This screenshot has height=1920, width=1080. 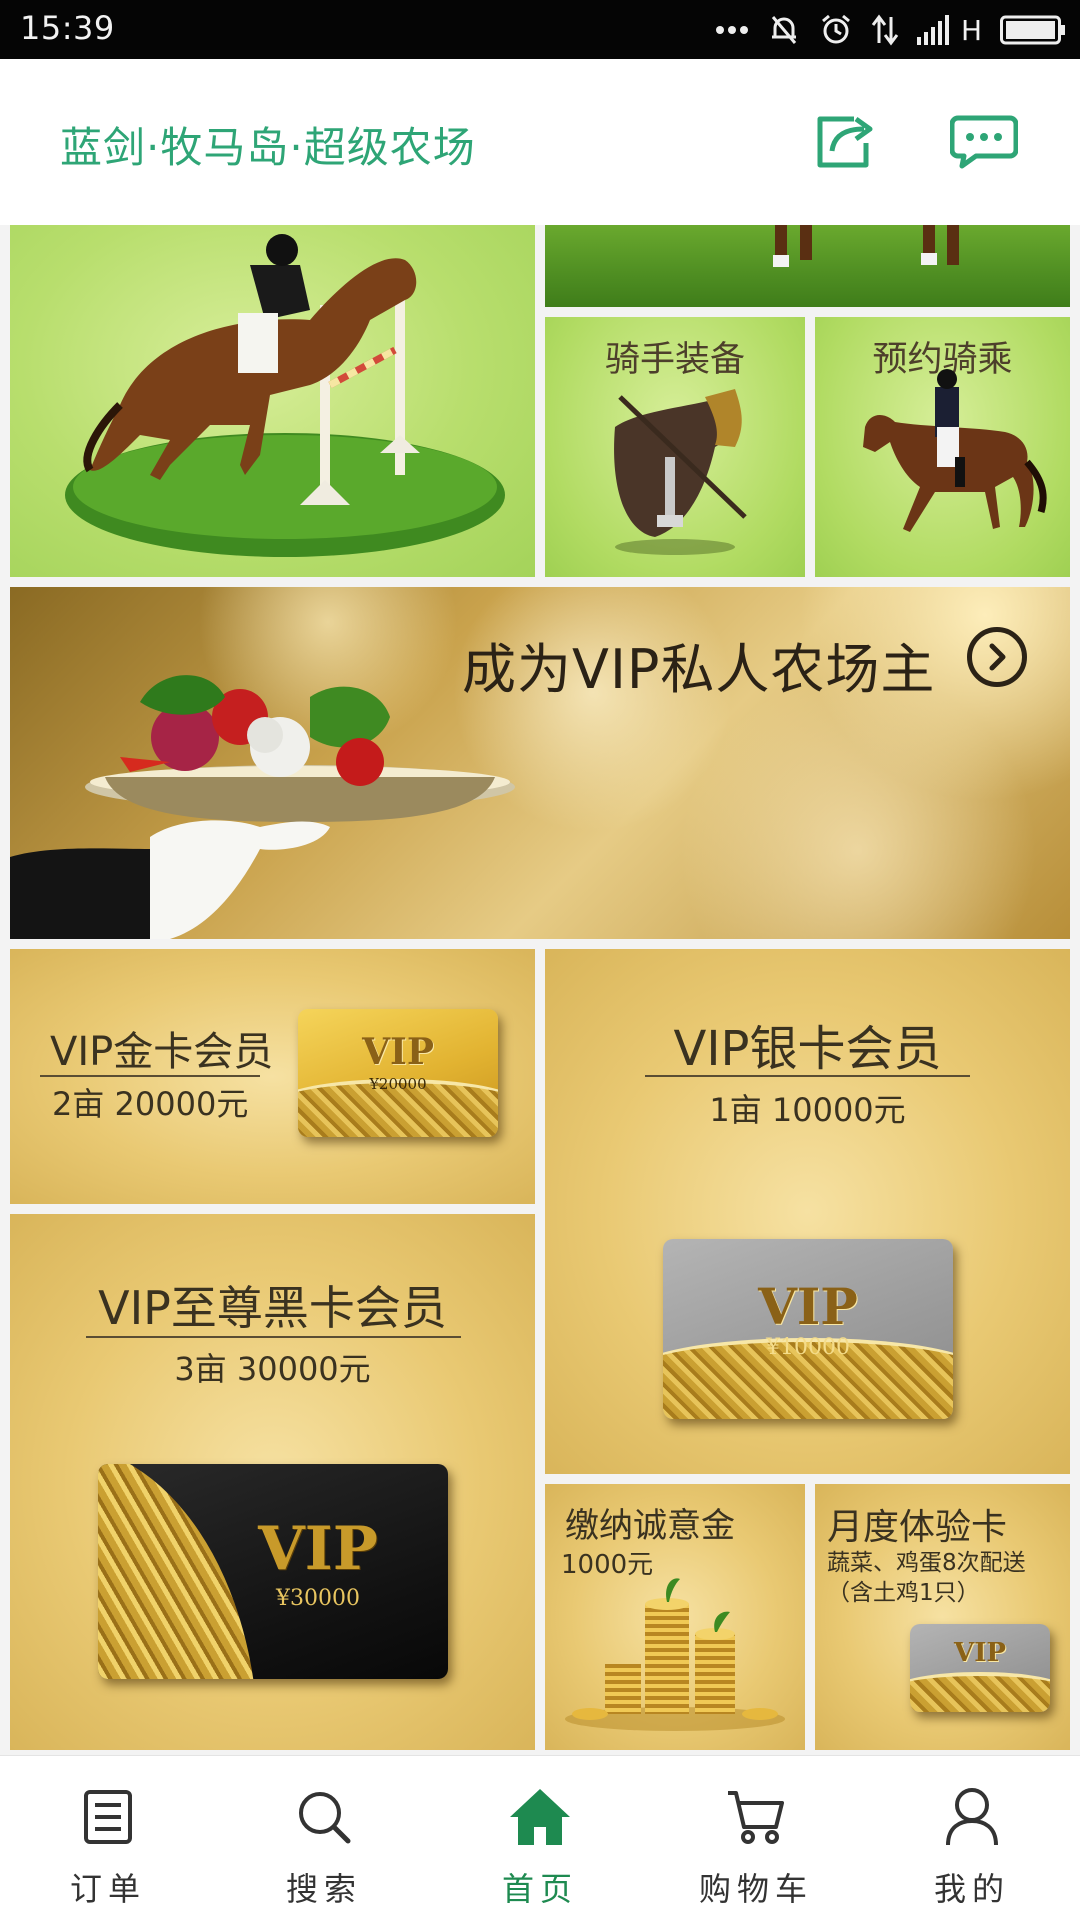 I want to click on horse-legs-image, so click(x=866, y=246).